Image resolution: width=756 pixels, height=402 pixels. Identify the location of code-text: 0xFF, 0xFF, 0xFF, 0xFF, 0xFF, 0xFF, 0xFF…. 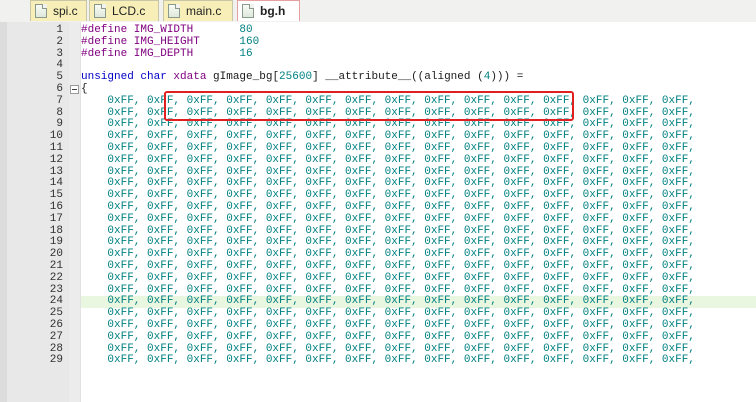
(418, 360).